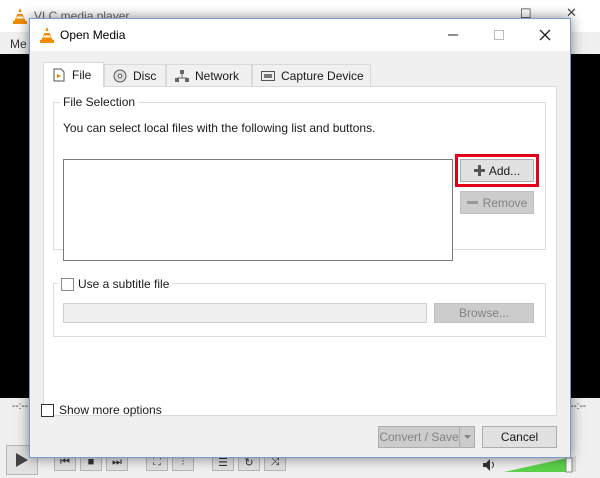 Image resolution: width=600 pixels, height=478 pixels. What do you see at coordinates (124, 284) in the screenshot?
I see `subtitle-checkbox-label: Use a subtitle file` at bounding box center [124, 284].